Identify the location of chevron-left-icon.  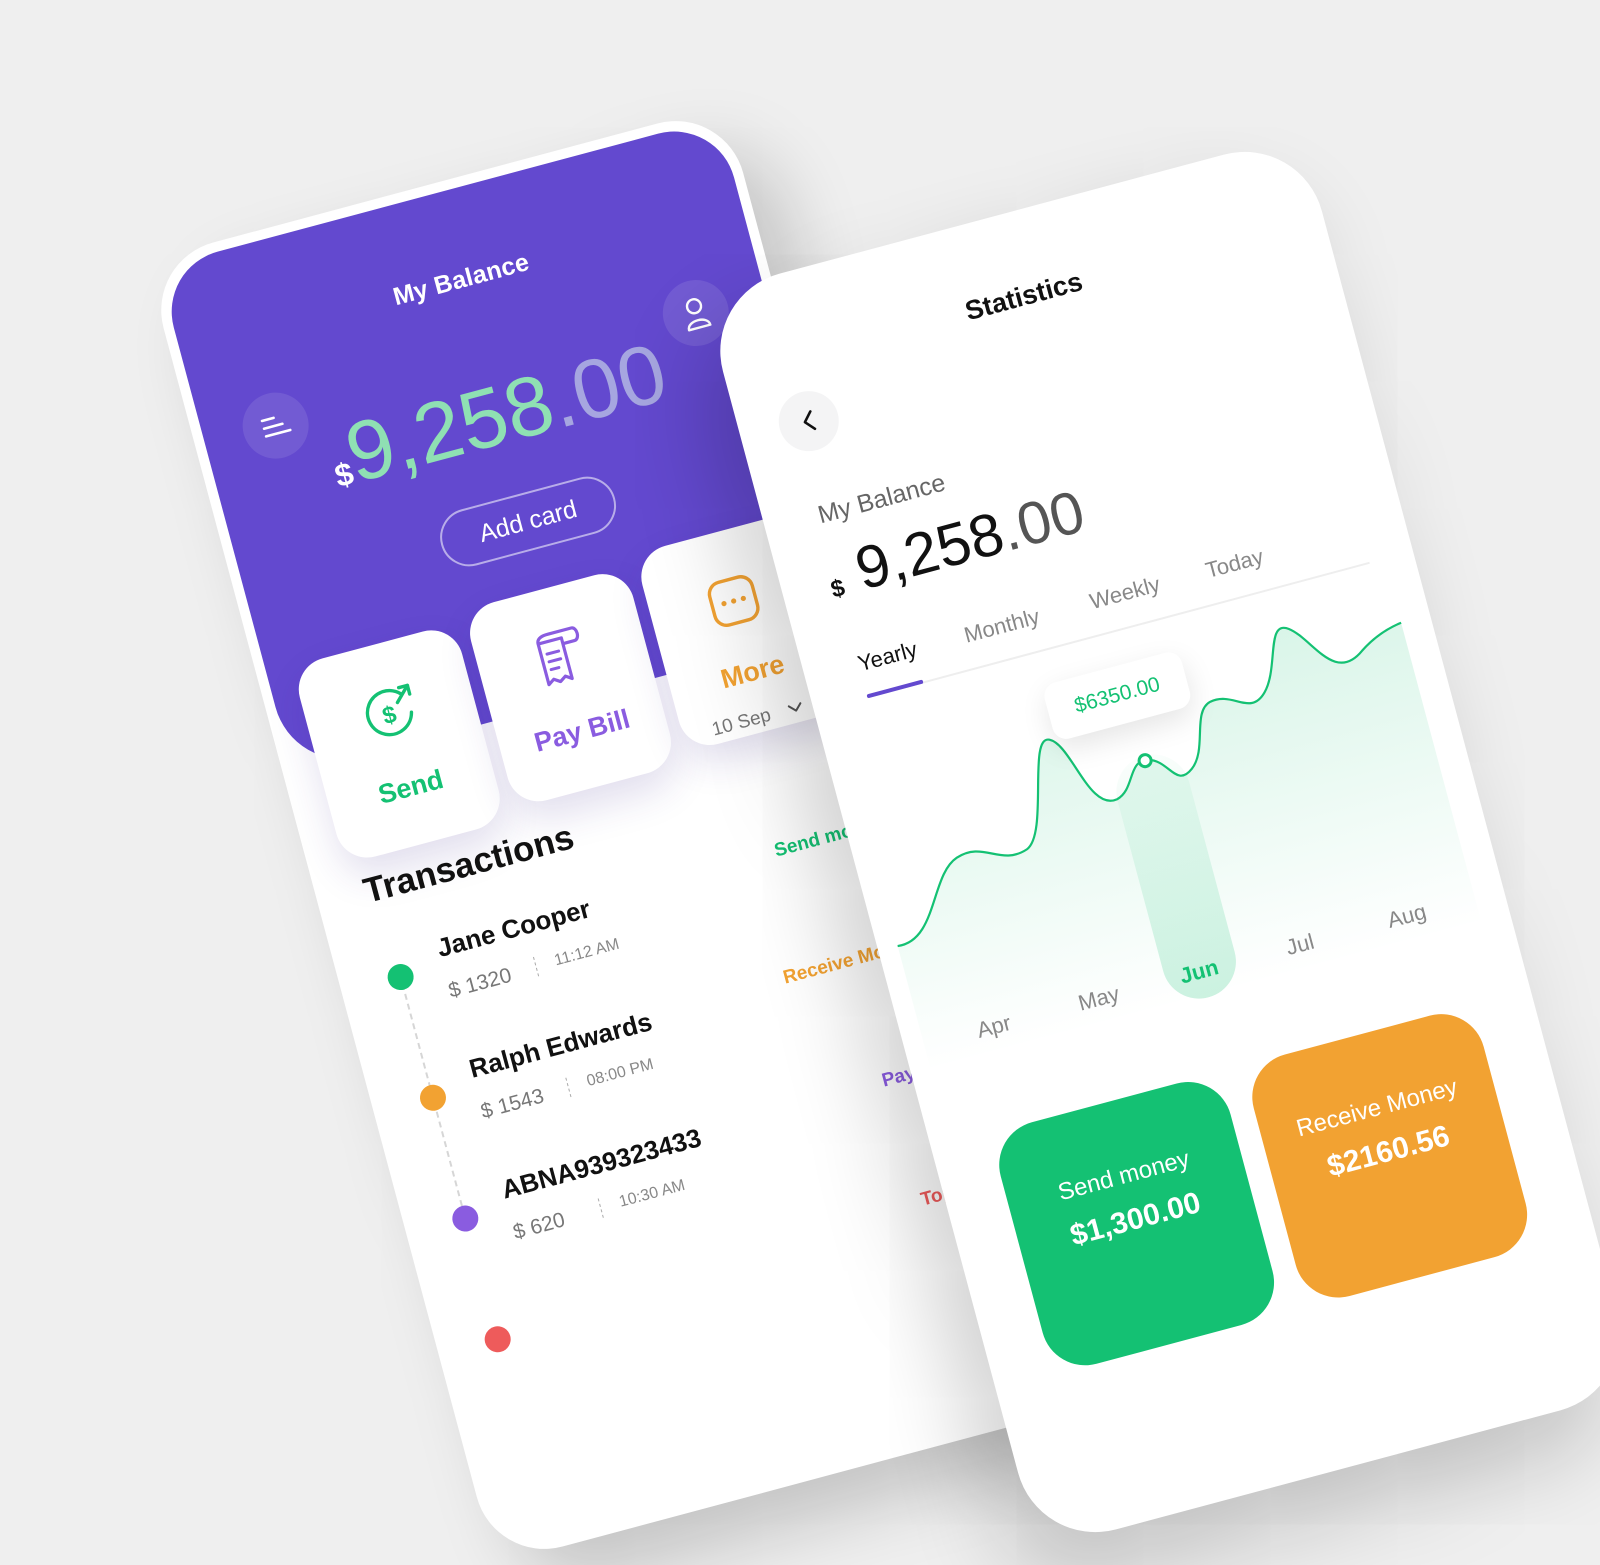
(810, 420).